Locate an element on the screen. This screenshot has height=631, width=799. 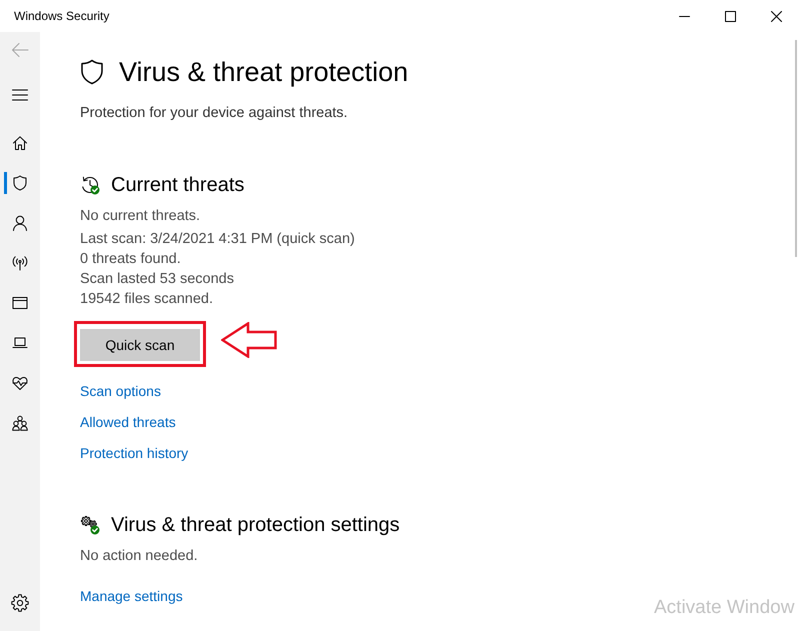
back-arrow-icon is located at coordinates (20, 50).